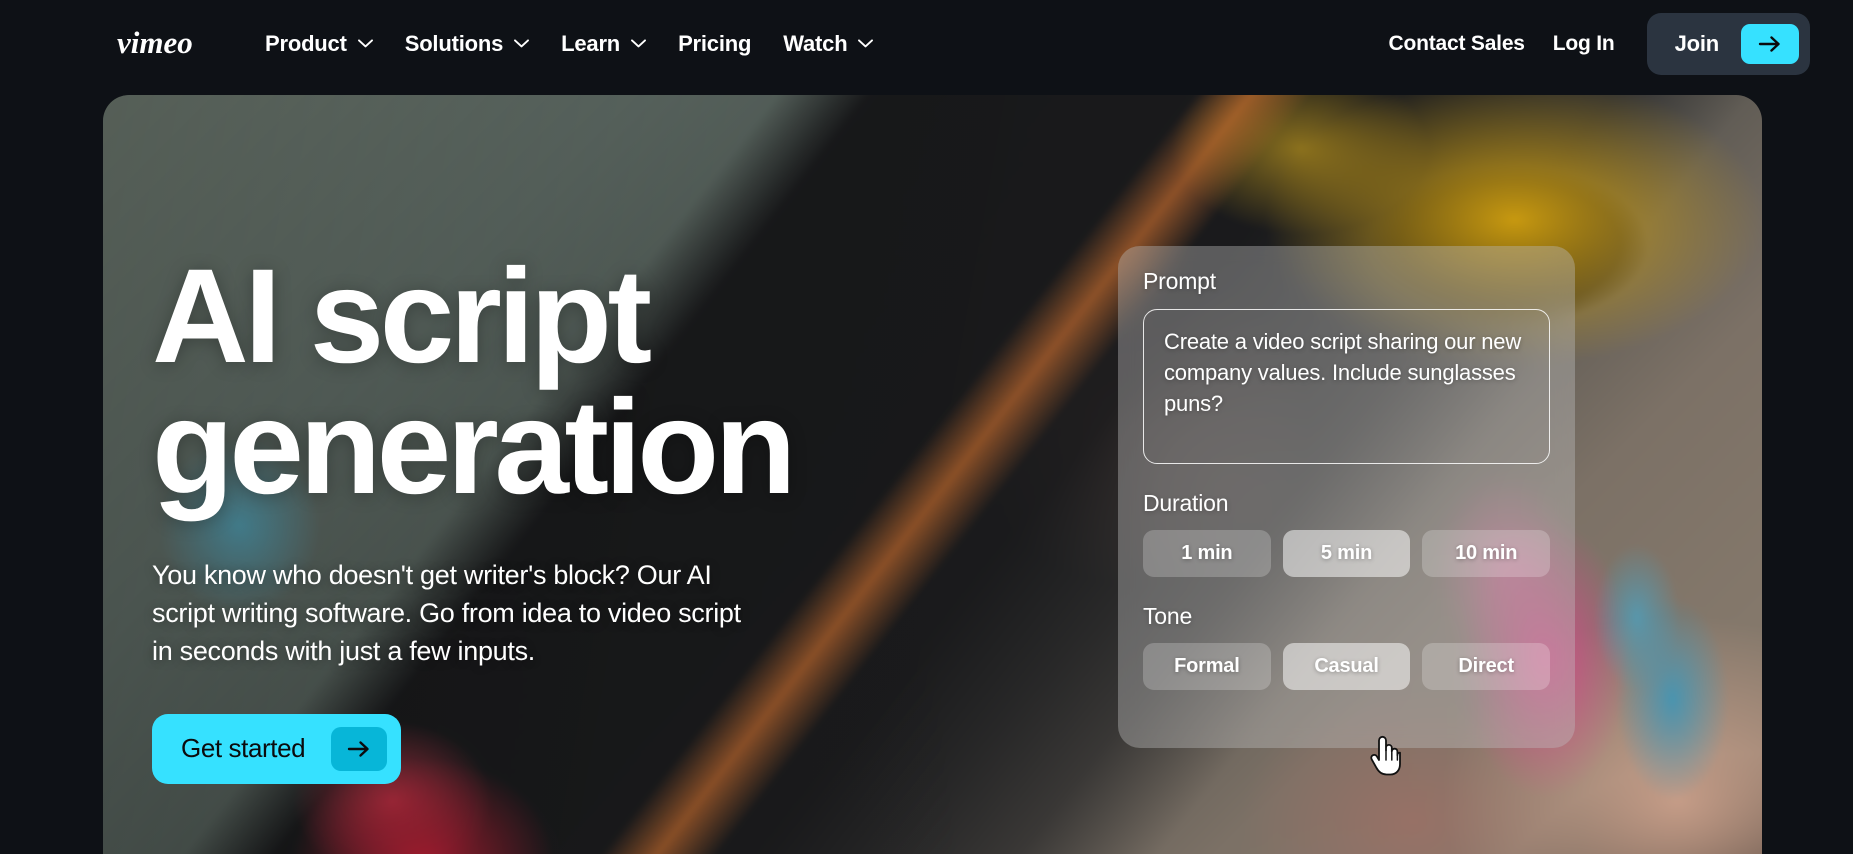 This screenshot has height=854, width=1853. Describe the element at coordinates (243, 748) in the screenshot. I see `get-started-label: Get started` at that location.